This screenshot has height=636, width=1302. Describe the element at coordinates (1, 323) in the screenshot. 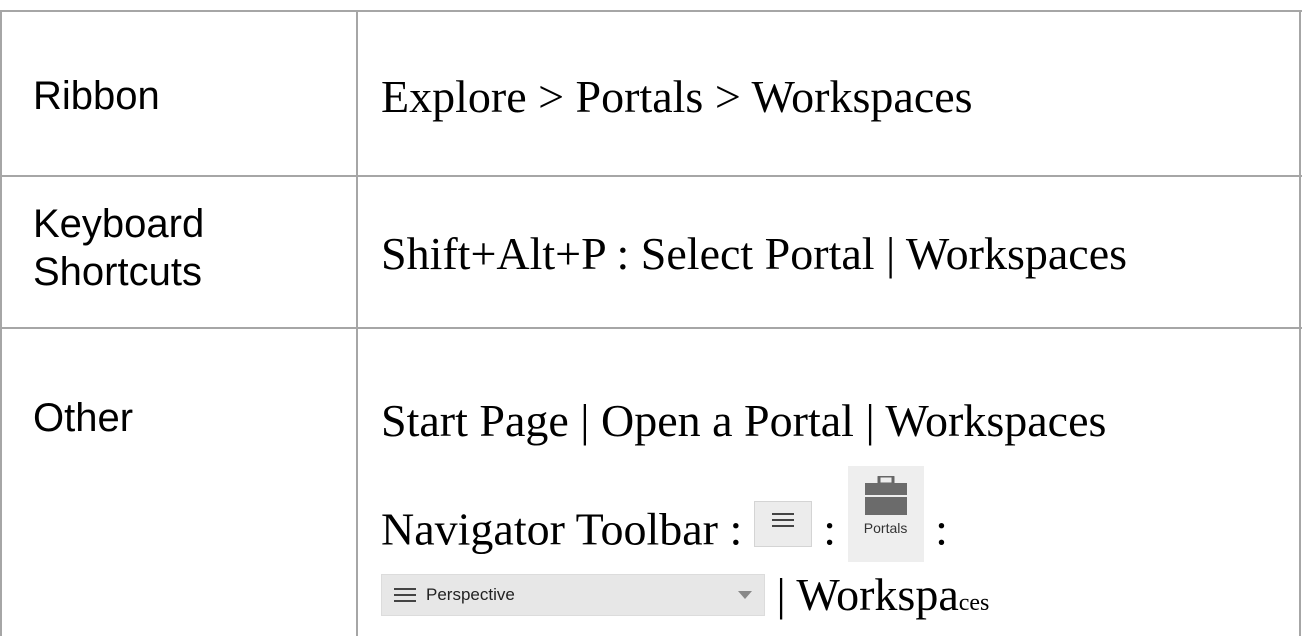

I see `table-left-border` at that location.